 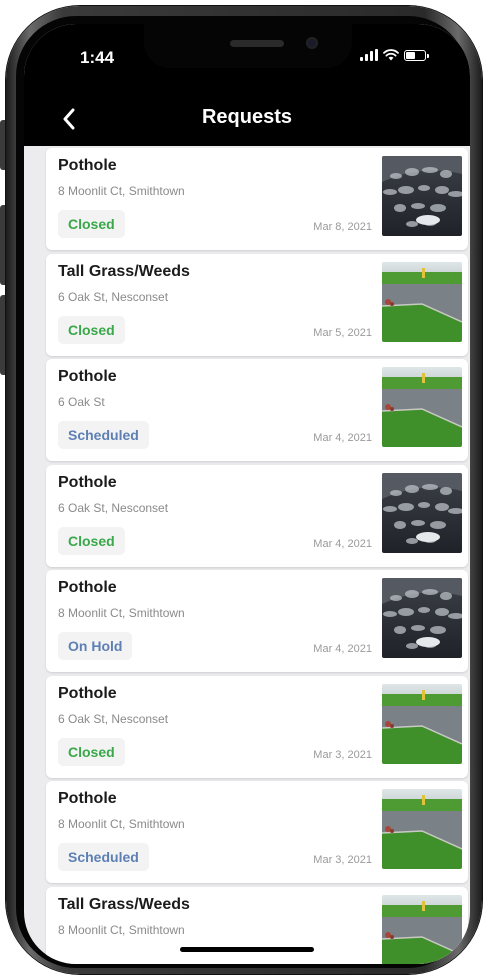 What do you see at coordinates (247, 949) in the screenshot?
I see `home-indicator` at bounding box center [247, 949].